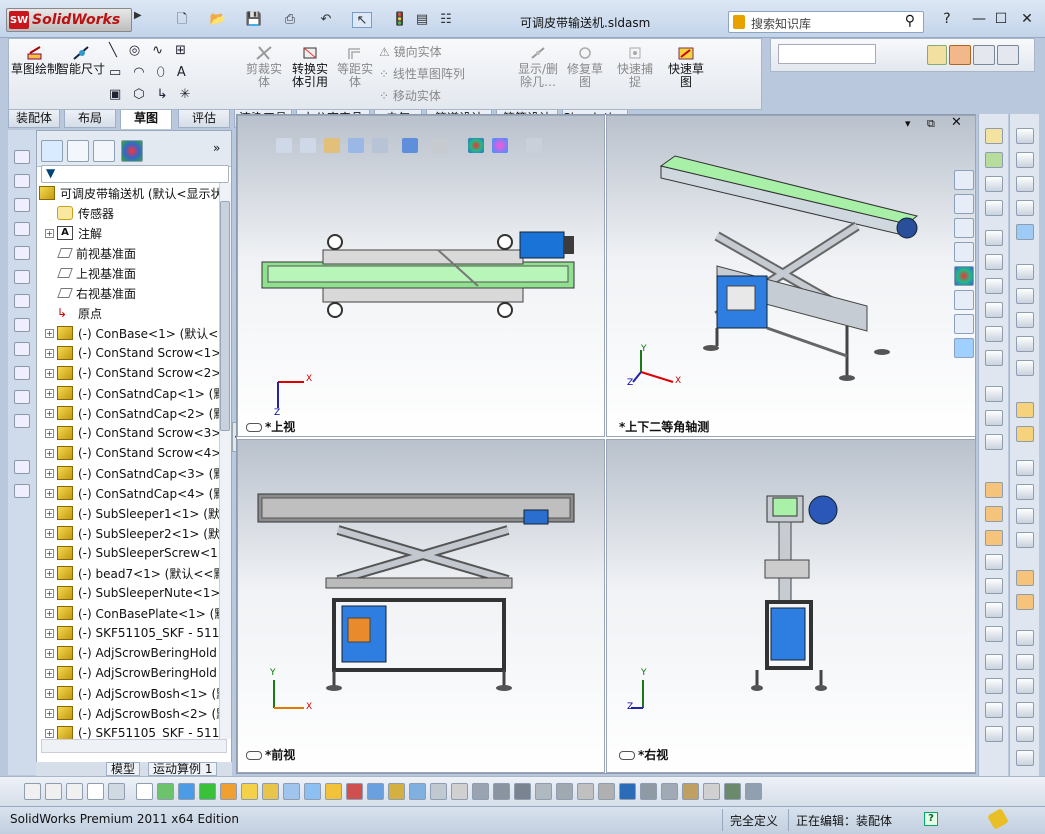 This screenshot has height=834, width=1045. What do you see at coordinates (128, 573) in the screenshot?
I see `tree-item: + (-) bead7<1> (默认<<默` at bounding box center [128, 573].